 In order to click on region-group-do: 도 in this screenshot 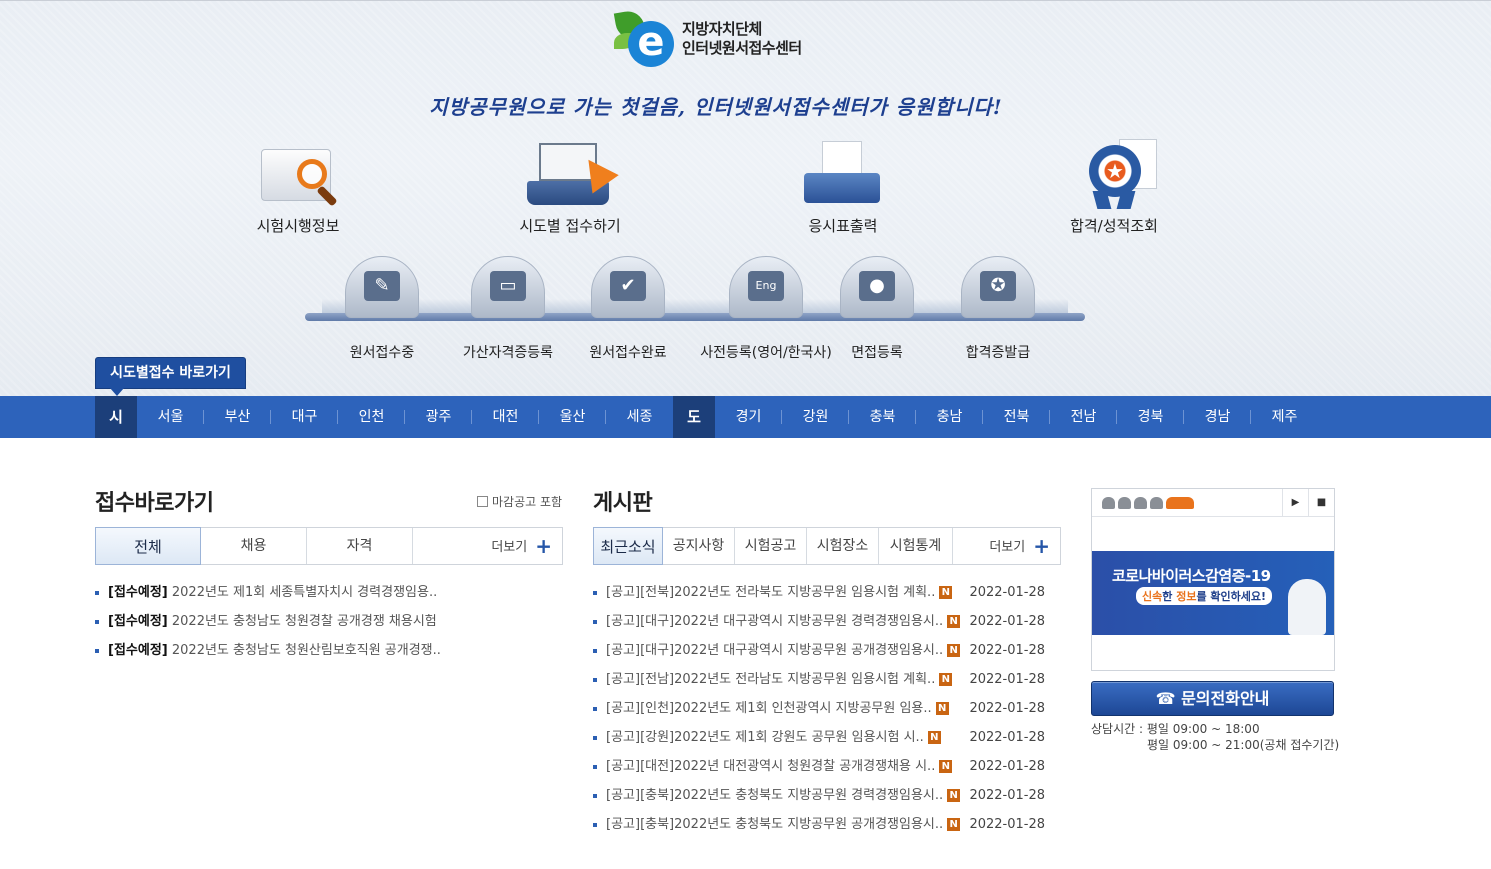, I will do `click(694, 417)`.